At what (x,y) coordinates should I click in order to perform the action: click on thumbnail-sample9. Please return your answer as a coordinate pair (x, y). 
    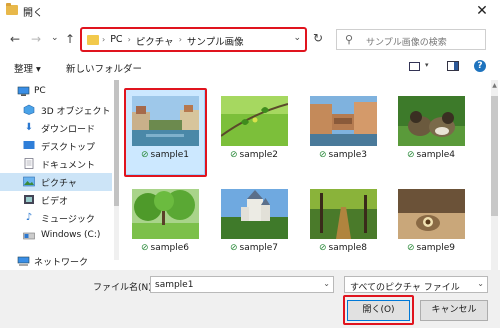
    Looking at the image, I should click on (431, 214).